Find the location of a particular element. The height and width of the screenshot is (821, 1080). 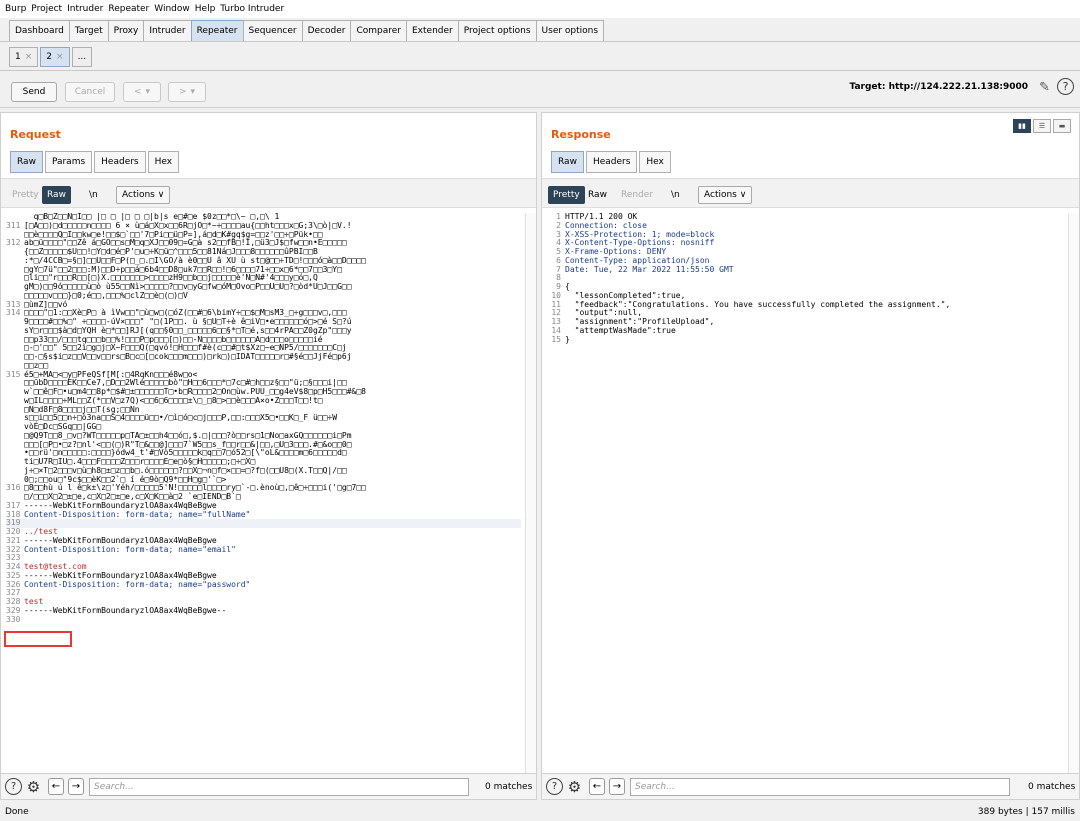

match-count: 0 matches is located at coordinates (1052, 787).